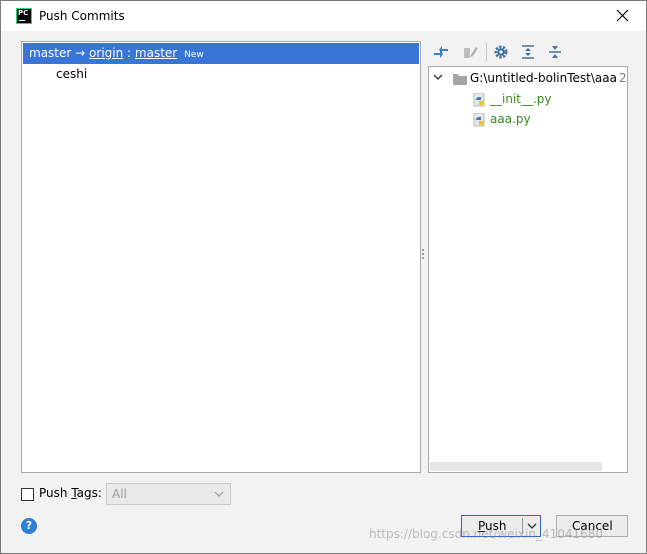 This screenshot has height=554, width=647. Describe the element at coordinates (486, 534) in the screenshot. I see `watermark: https://blog.csdn.net/weixin_41041680` at that location.